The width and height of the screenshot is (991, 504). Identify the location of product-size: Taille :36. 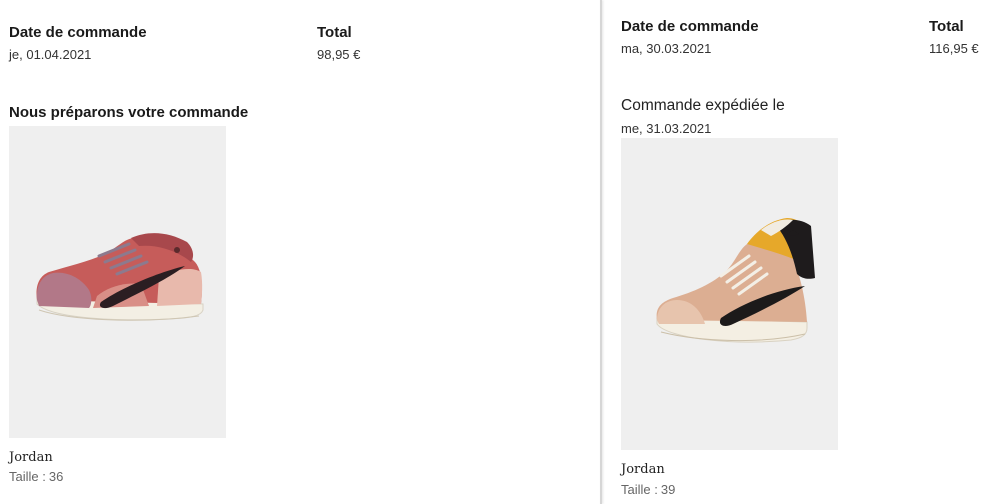
(36, 476).